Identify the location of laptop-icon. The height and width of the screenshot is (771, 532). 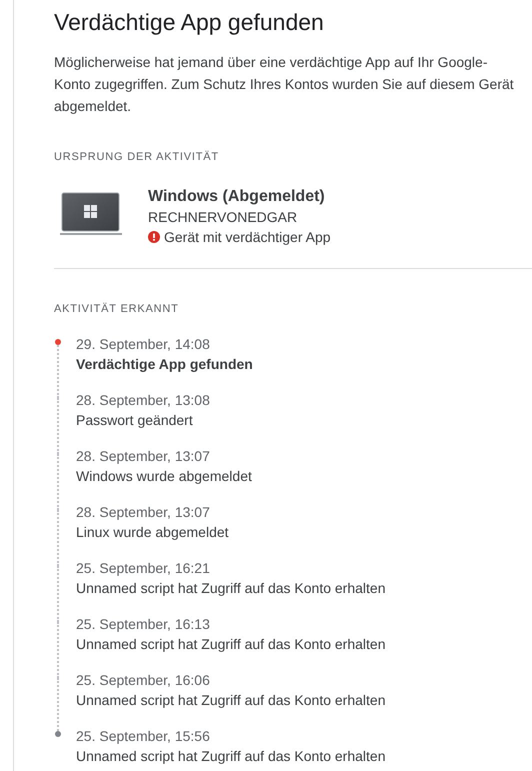
(91, 214).